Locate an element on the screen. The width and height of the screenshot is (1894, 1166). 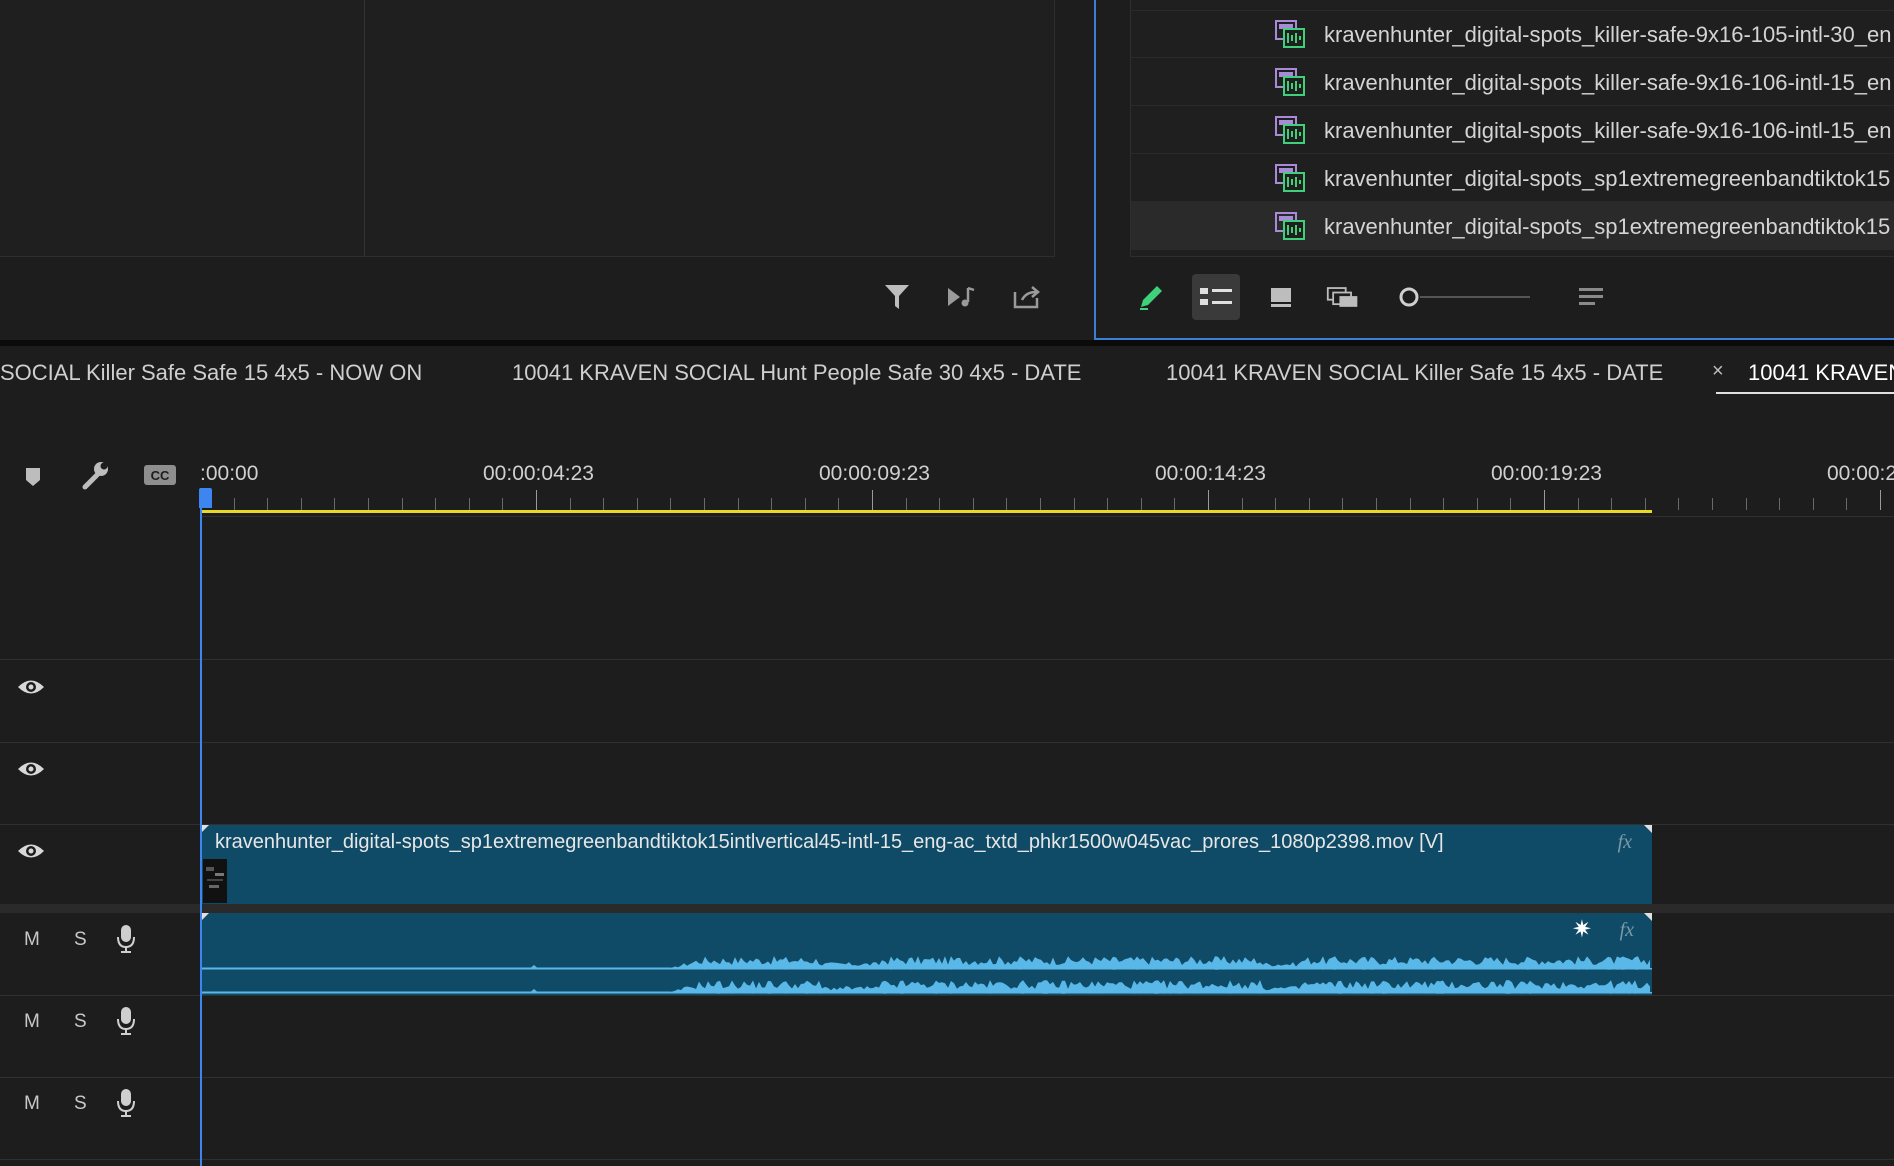
active-tab-indicator is located at coordinates (1805, 393).